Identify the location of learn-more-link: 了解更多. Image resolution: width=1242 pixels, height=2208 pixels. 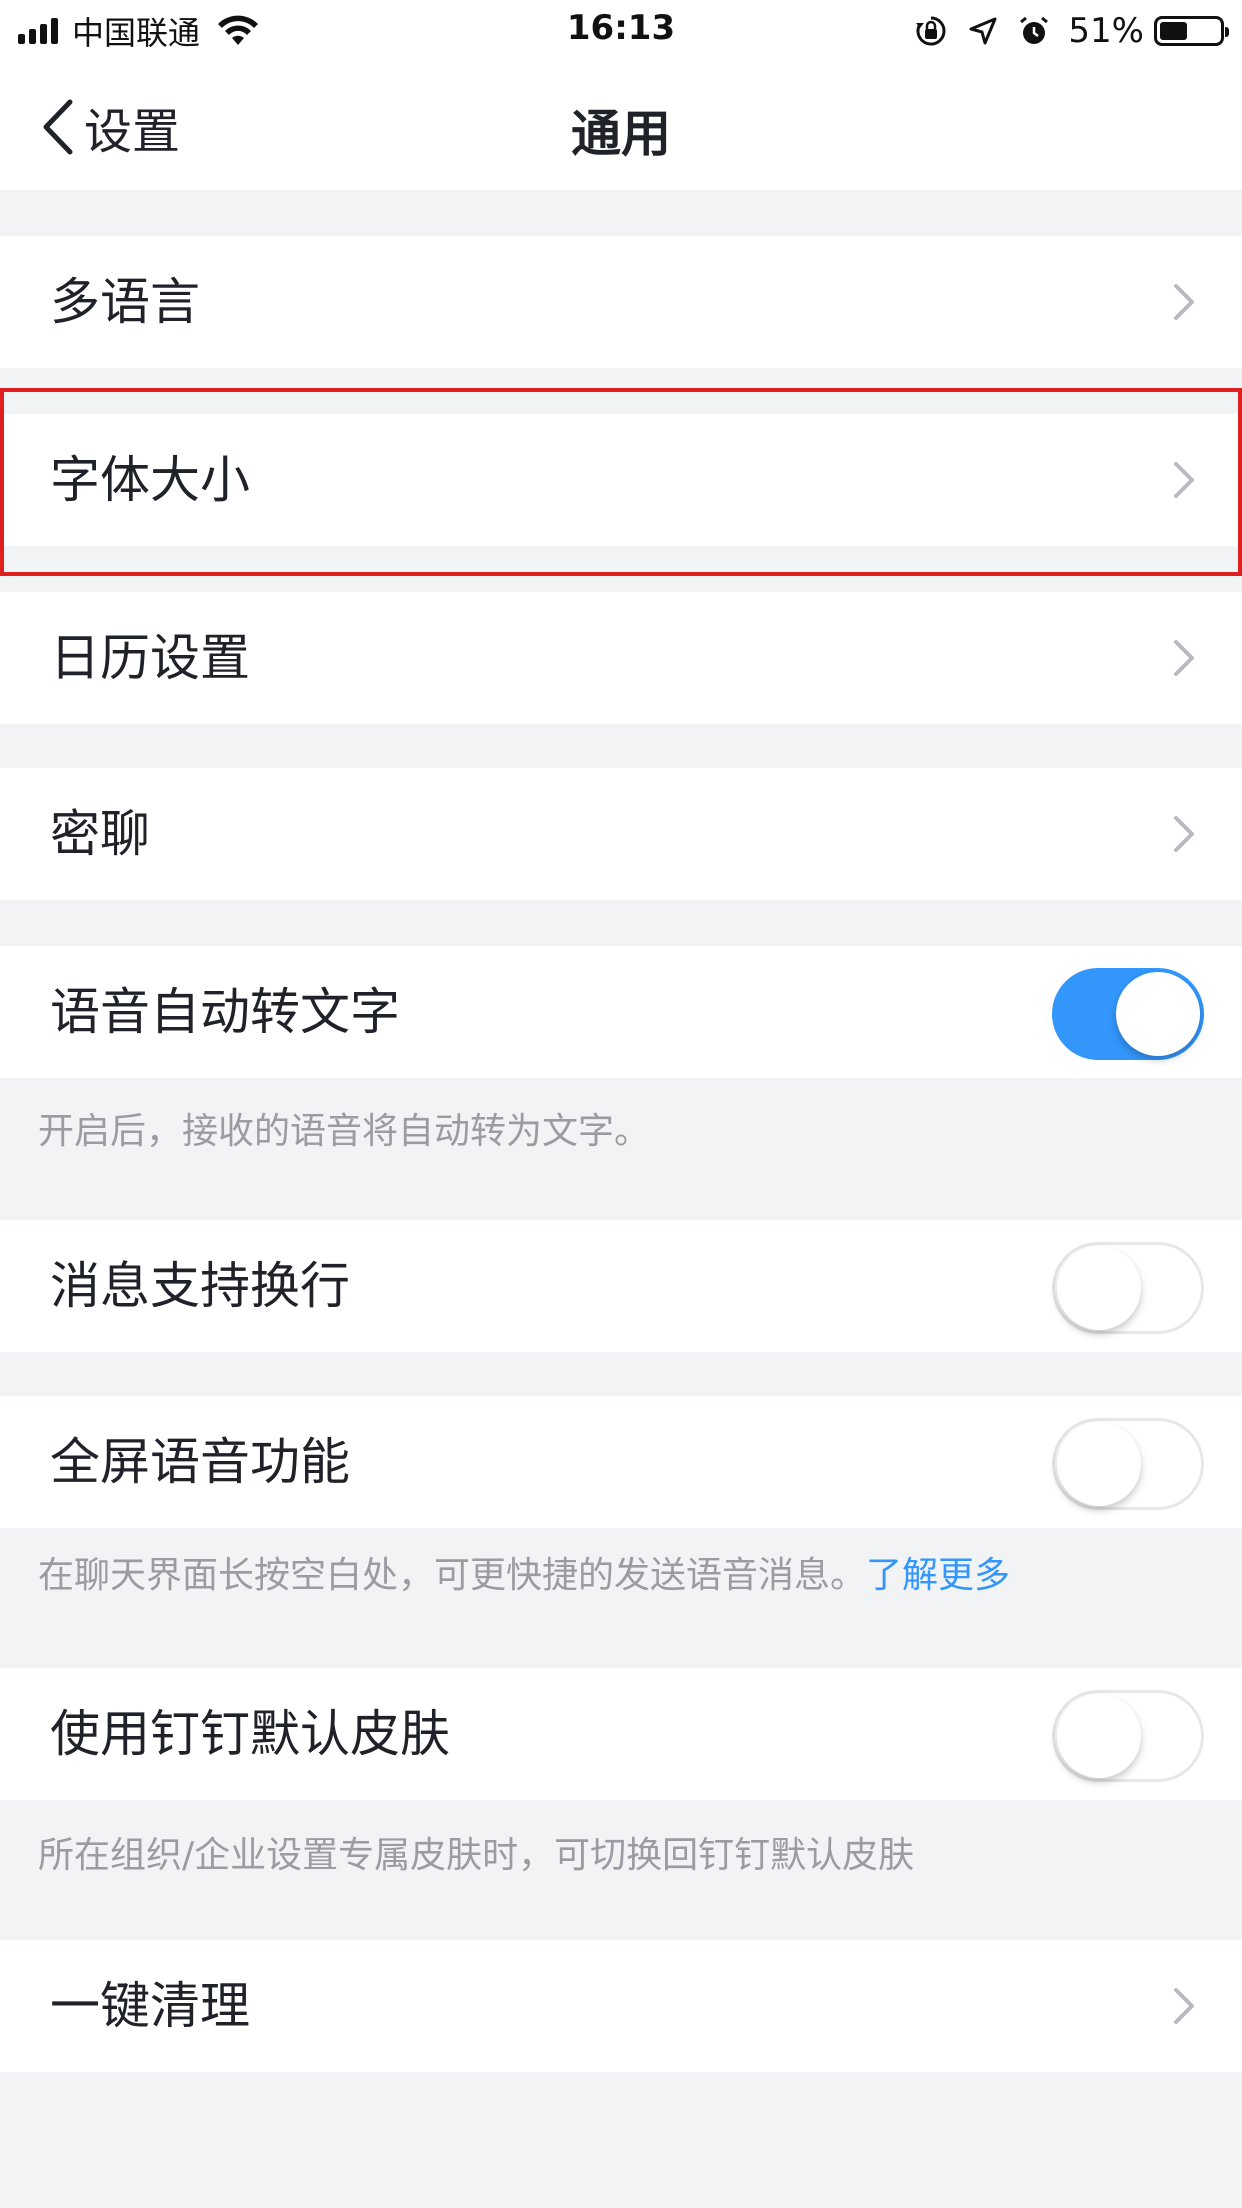
(938, 1575).